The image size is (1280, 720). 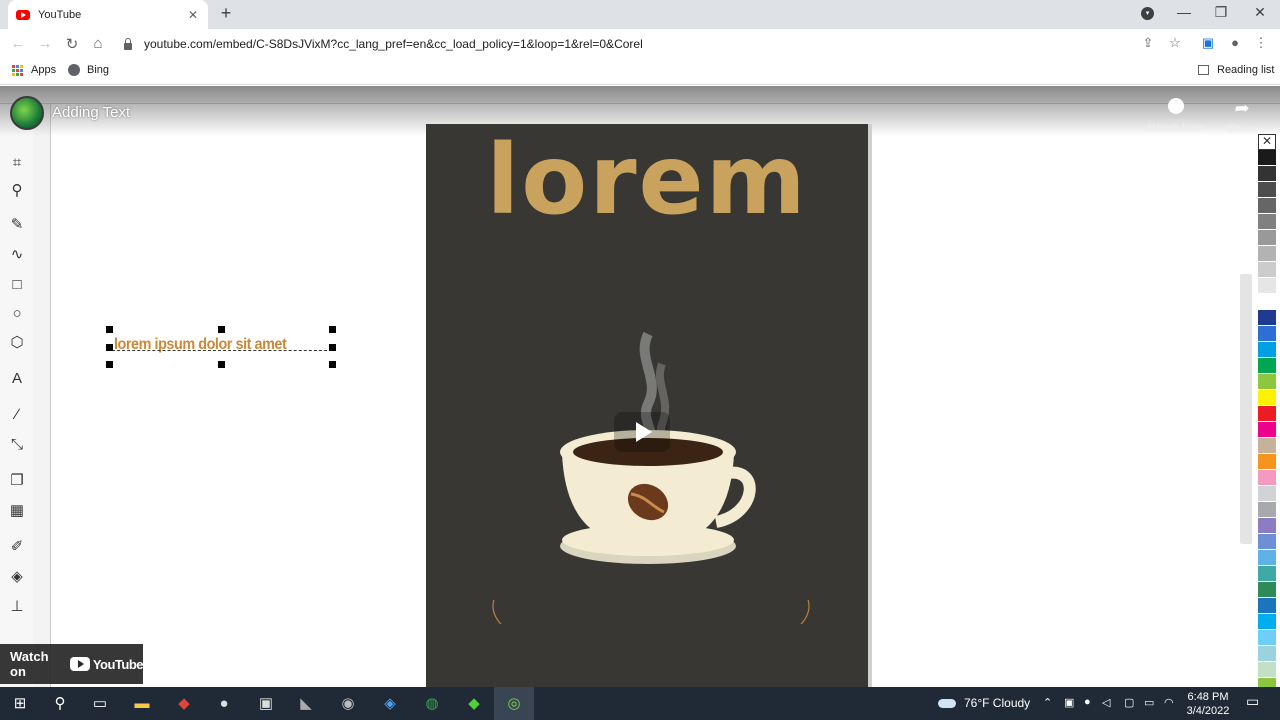 I want to click on bookmark-bing: Bing, so click(x=88, y=70).